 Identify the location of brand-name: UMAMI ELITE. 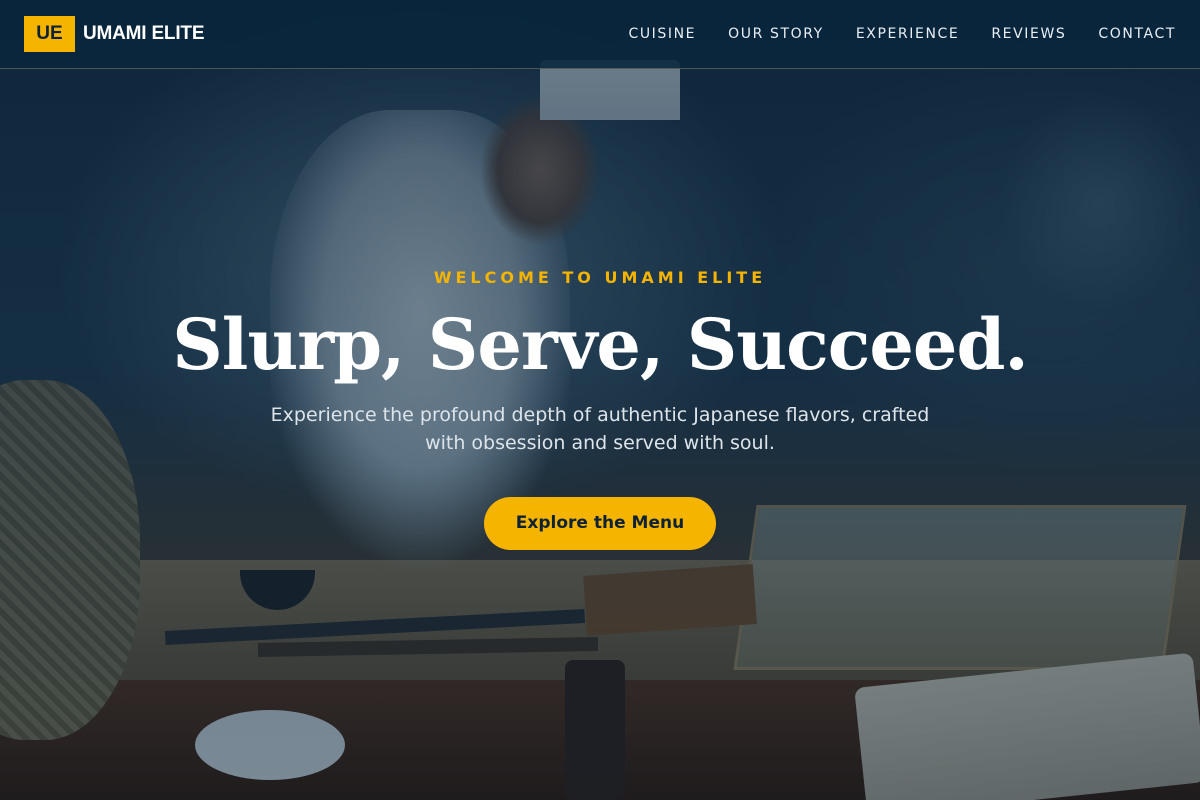
(144, 33).